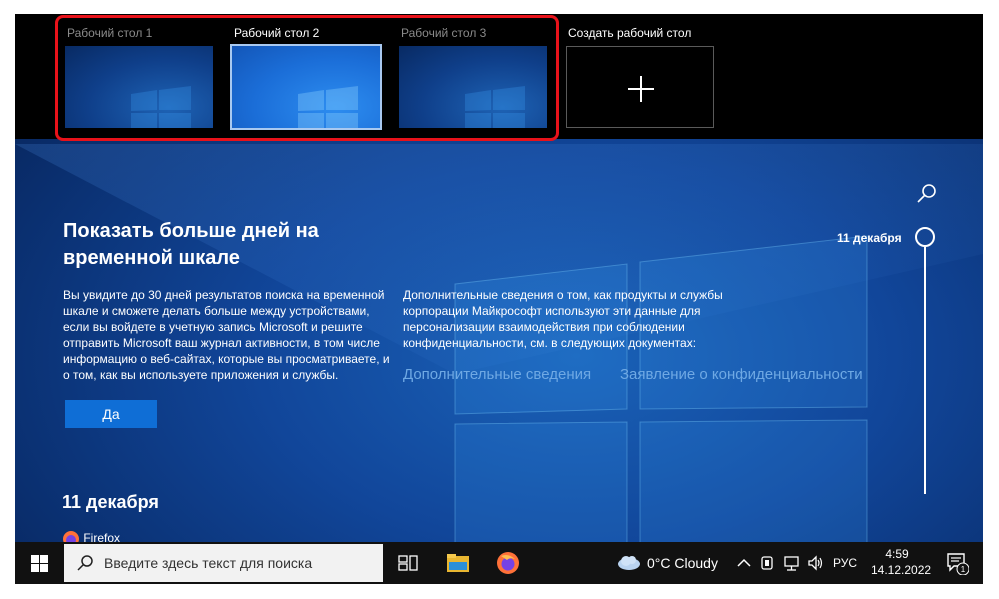 Image resolution: width=999 pixels, height=599 pixels. Describe the element at coordinates (925, 370) in the screenshot. I see `timeline-scrollbar` at that location.